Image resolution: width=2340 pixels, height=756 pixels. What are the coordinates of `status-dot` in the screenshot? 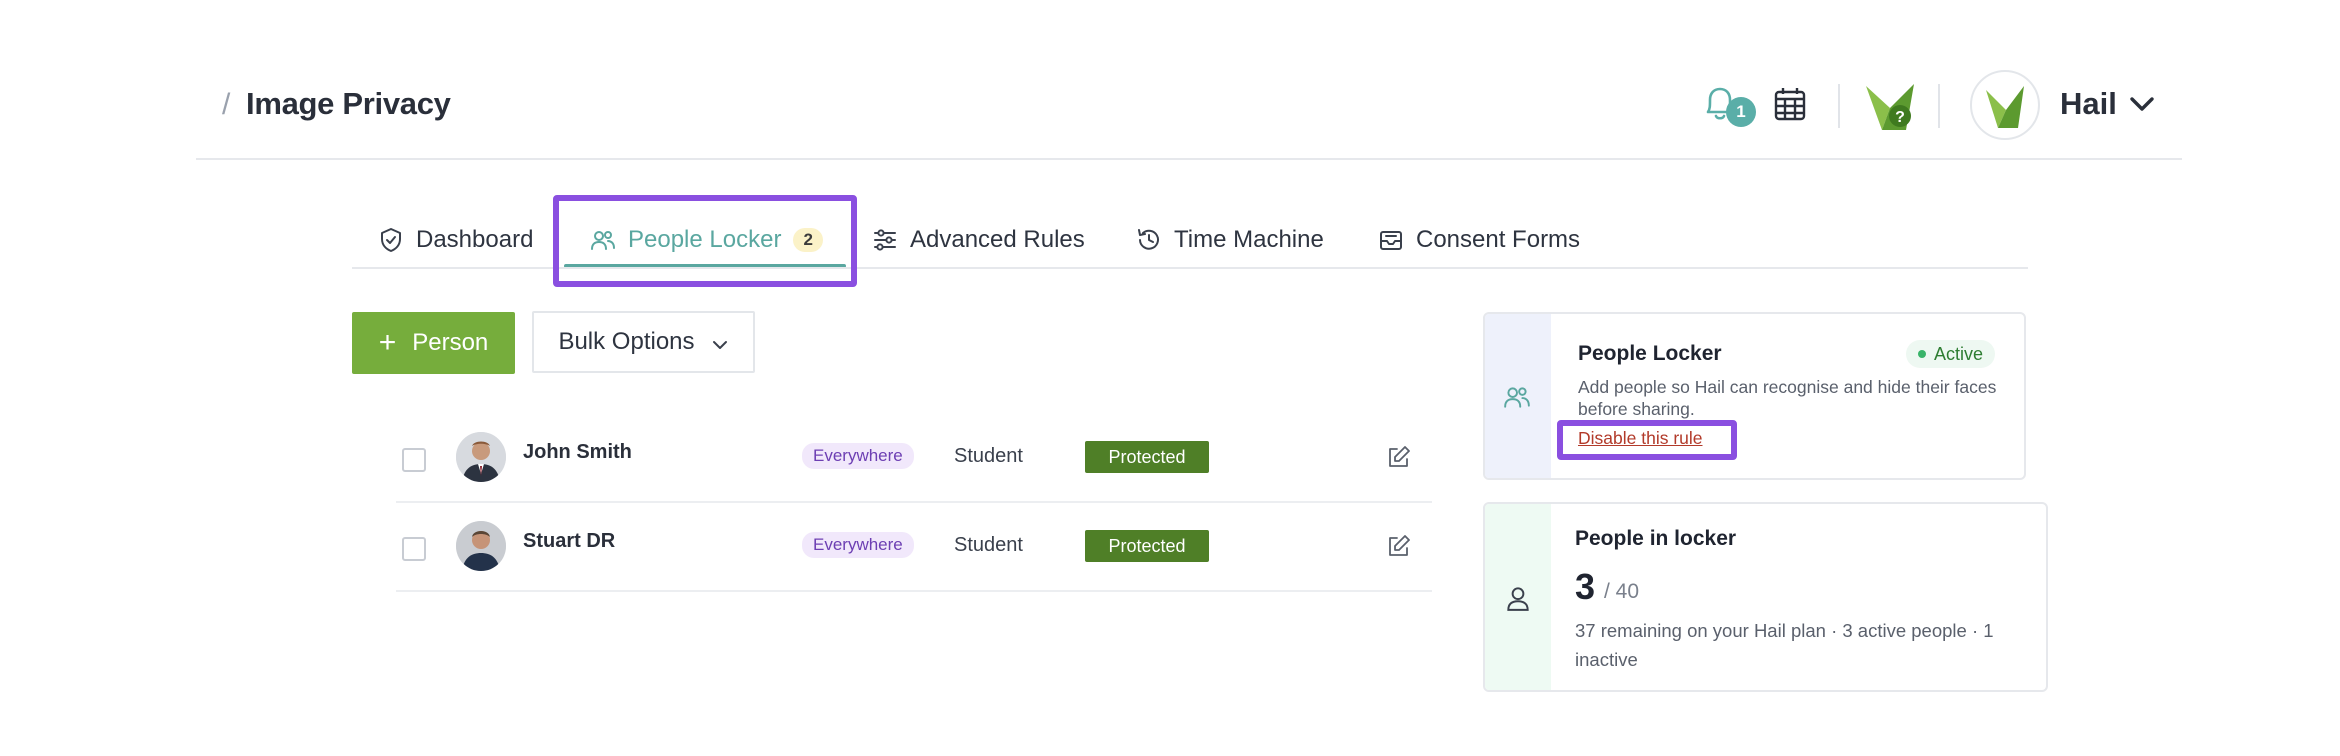 It's located at (1922, 354).